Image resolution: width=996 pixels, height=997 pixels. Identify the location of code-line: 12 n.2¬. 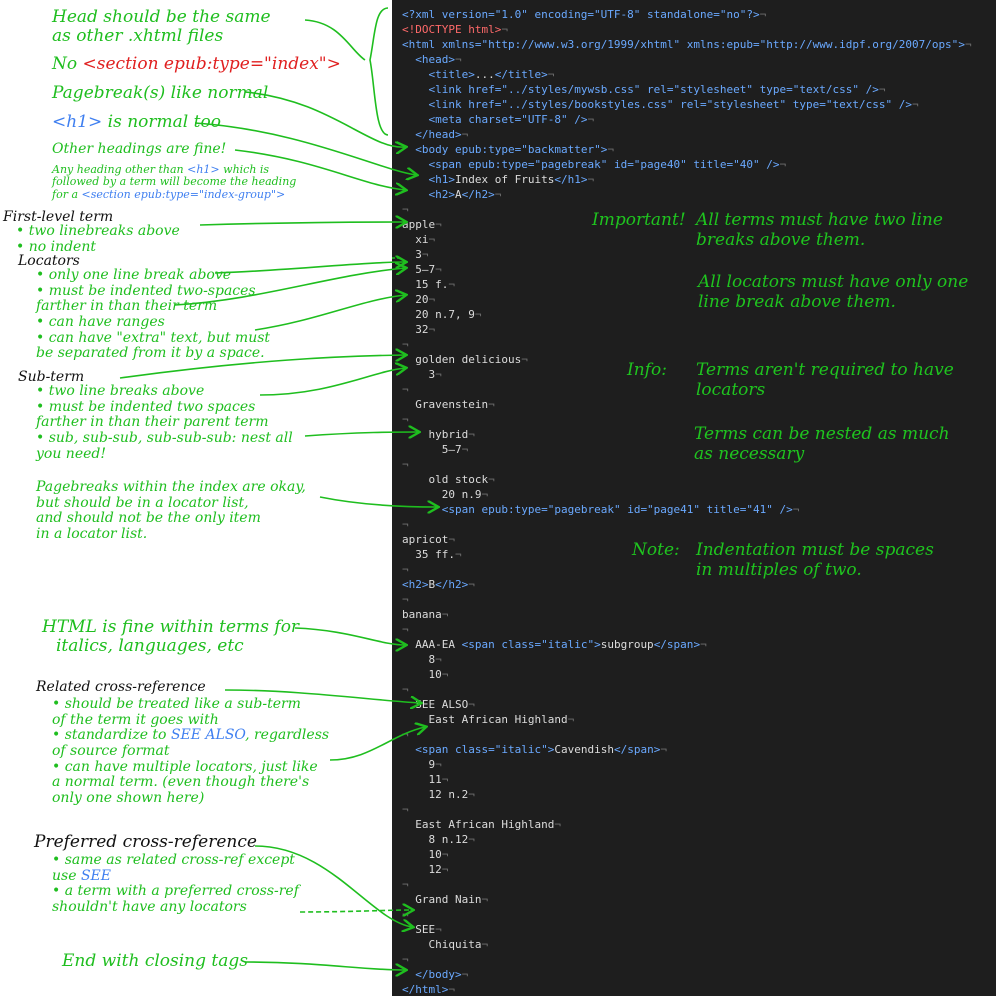
(438, 794).